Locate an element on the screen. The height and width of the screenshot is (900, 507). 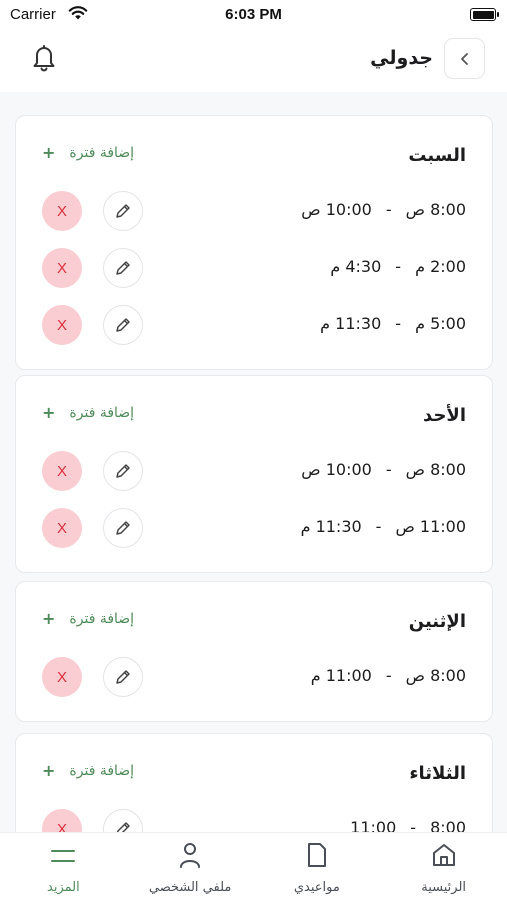
status-bar: Carrier 6:03 PM is located at coordinates (253, 16).